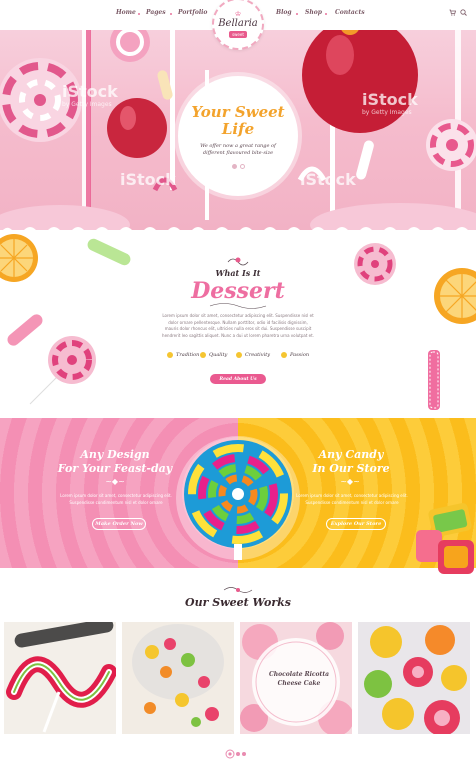  What do you see at coordinates (351, 461) in the screenshot?
I see `candy-title: Any Candy In Our Store` at bounding box center [351, 461].